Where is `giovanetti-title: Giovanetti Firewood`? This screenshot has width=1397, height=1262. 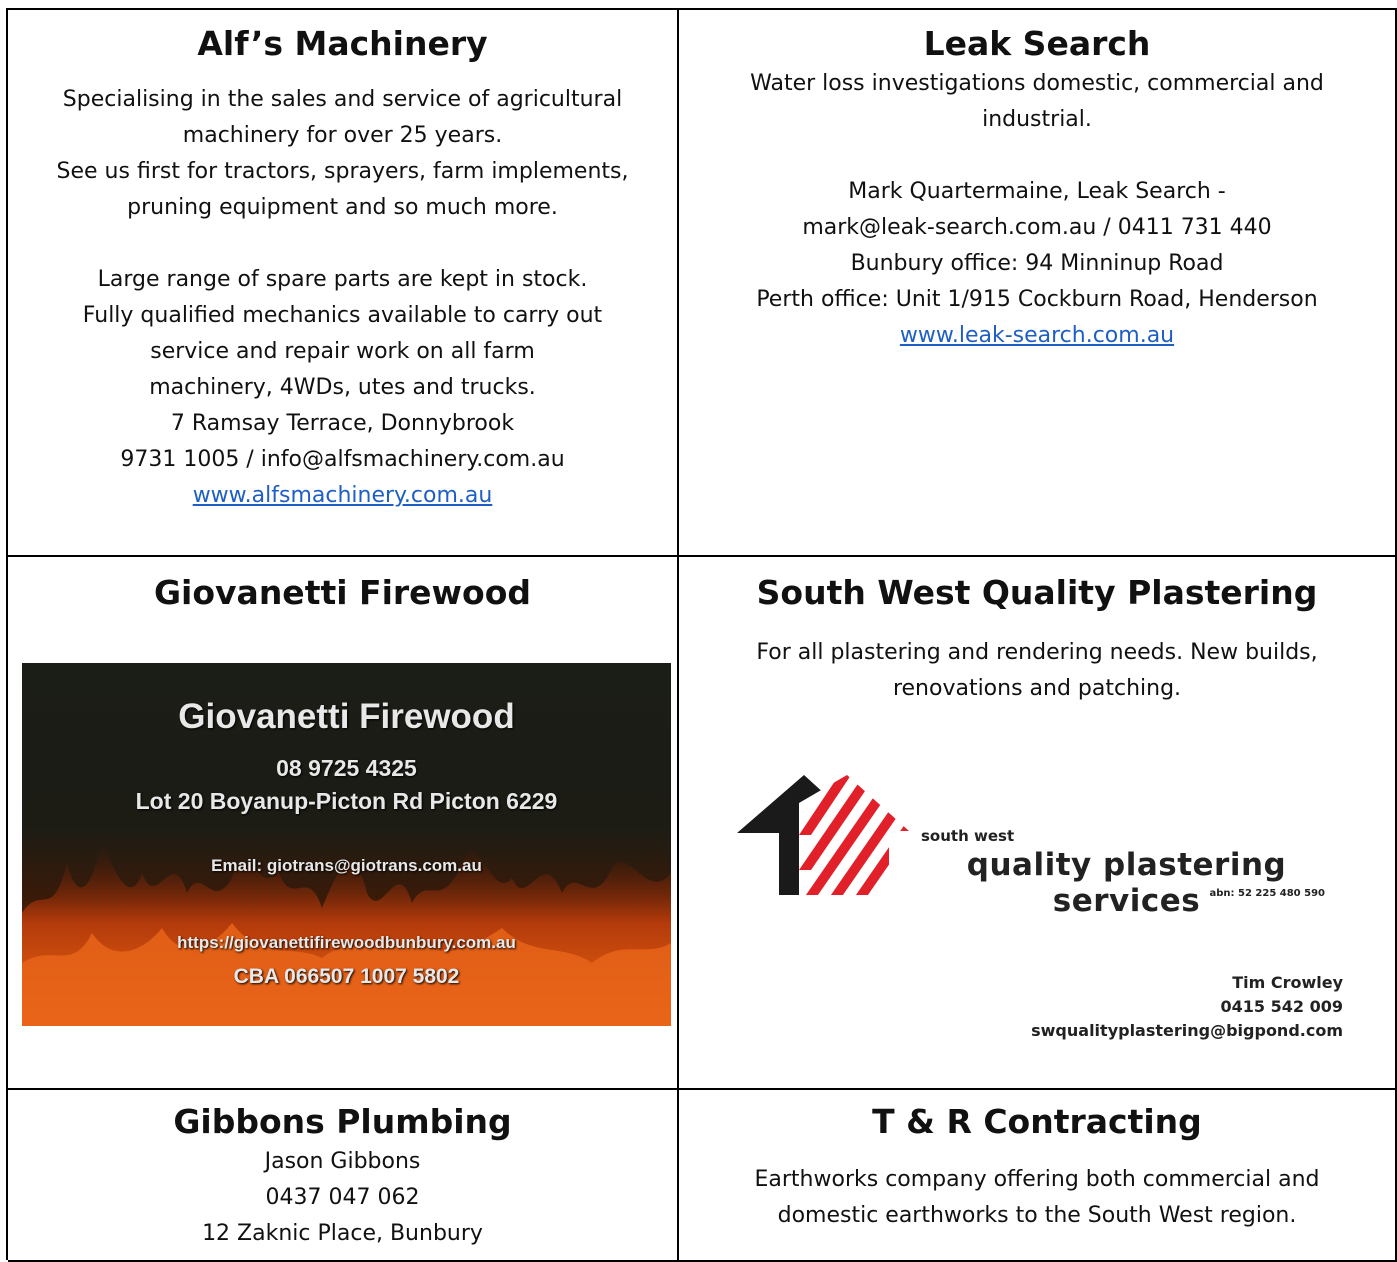
giovanetti-title: Giovanetti Firewood is located at coordinates (342, 592).